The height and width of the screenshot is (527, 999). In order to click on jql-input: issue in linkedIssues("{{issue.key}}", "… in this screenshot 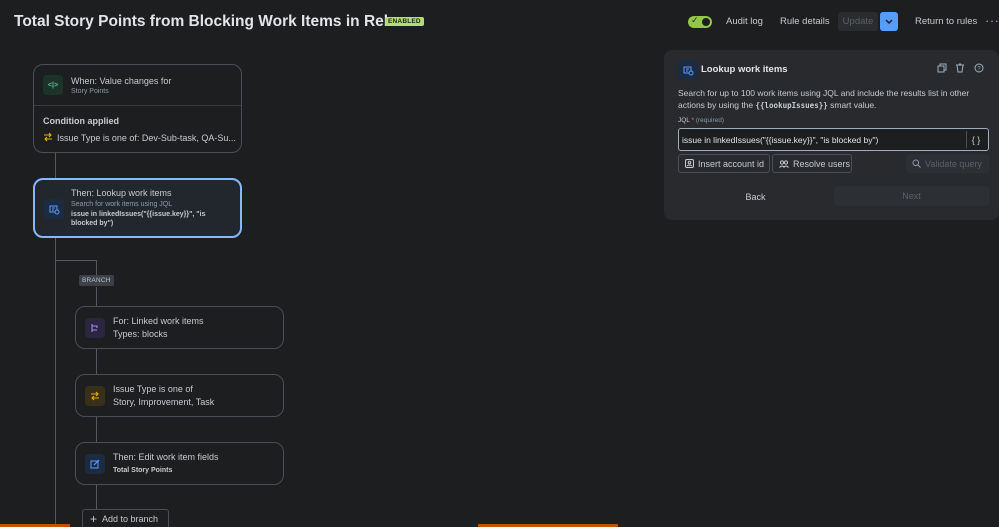, I will do `click(833, 139)`.